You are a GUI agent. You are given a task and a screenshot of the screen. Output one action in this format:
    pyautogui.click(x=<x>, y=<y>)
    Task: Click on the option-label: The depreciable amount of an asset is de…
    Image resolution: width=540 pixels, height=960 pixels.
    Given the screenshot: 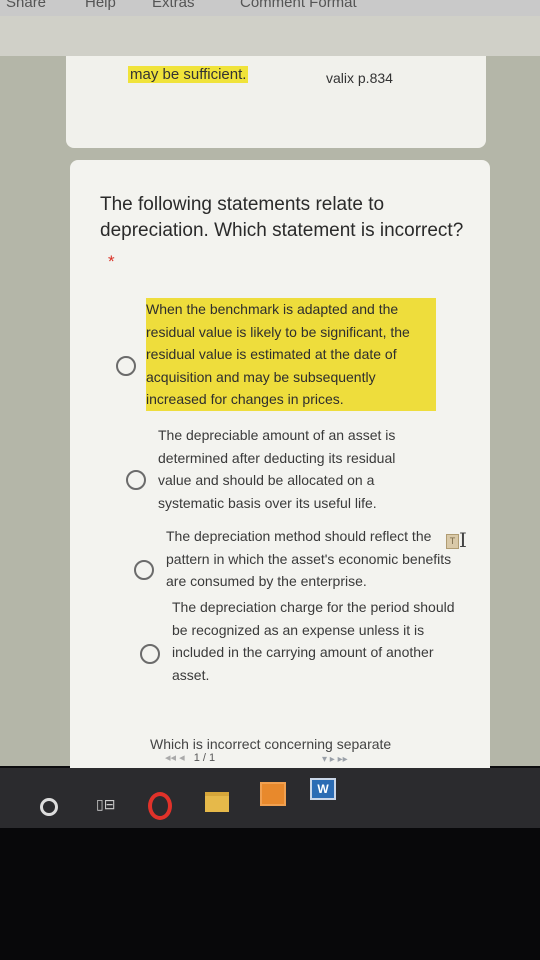 What is the action you would take?
    pyautogui.click(x=277, y=469)
    